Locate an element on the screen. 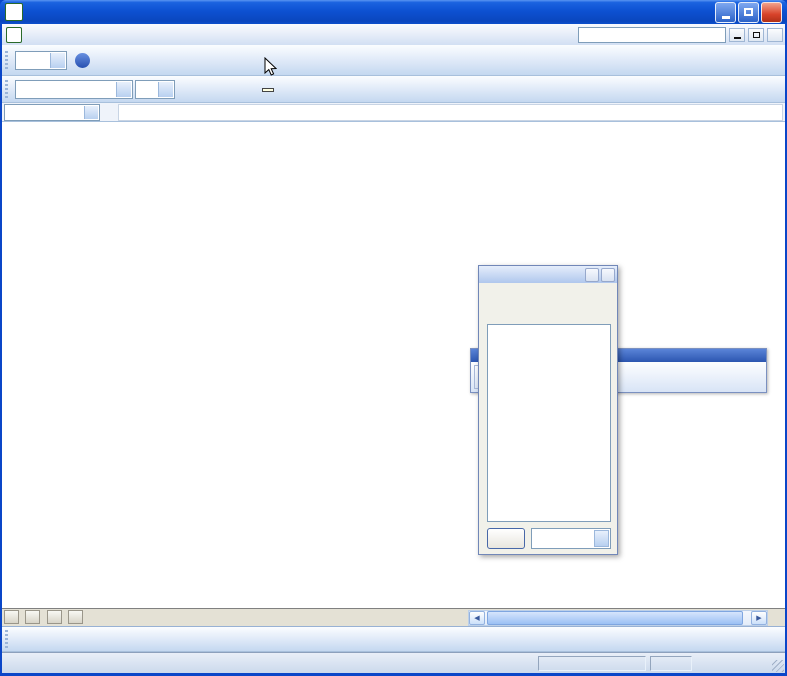  title-bar is located at coordinates (393, 12).